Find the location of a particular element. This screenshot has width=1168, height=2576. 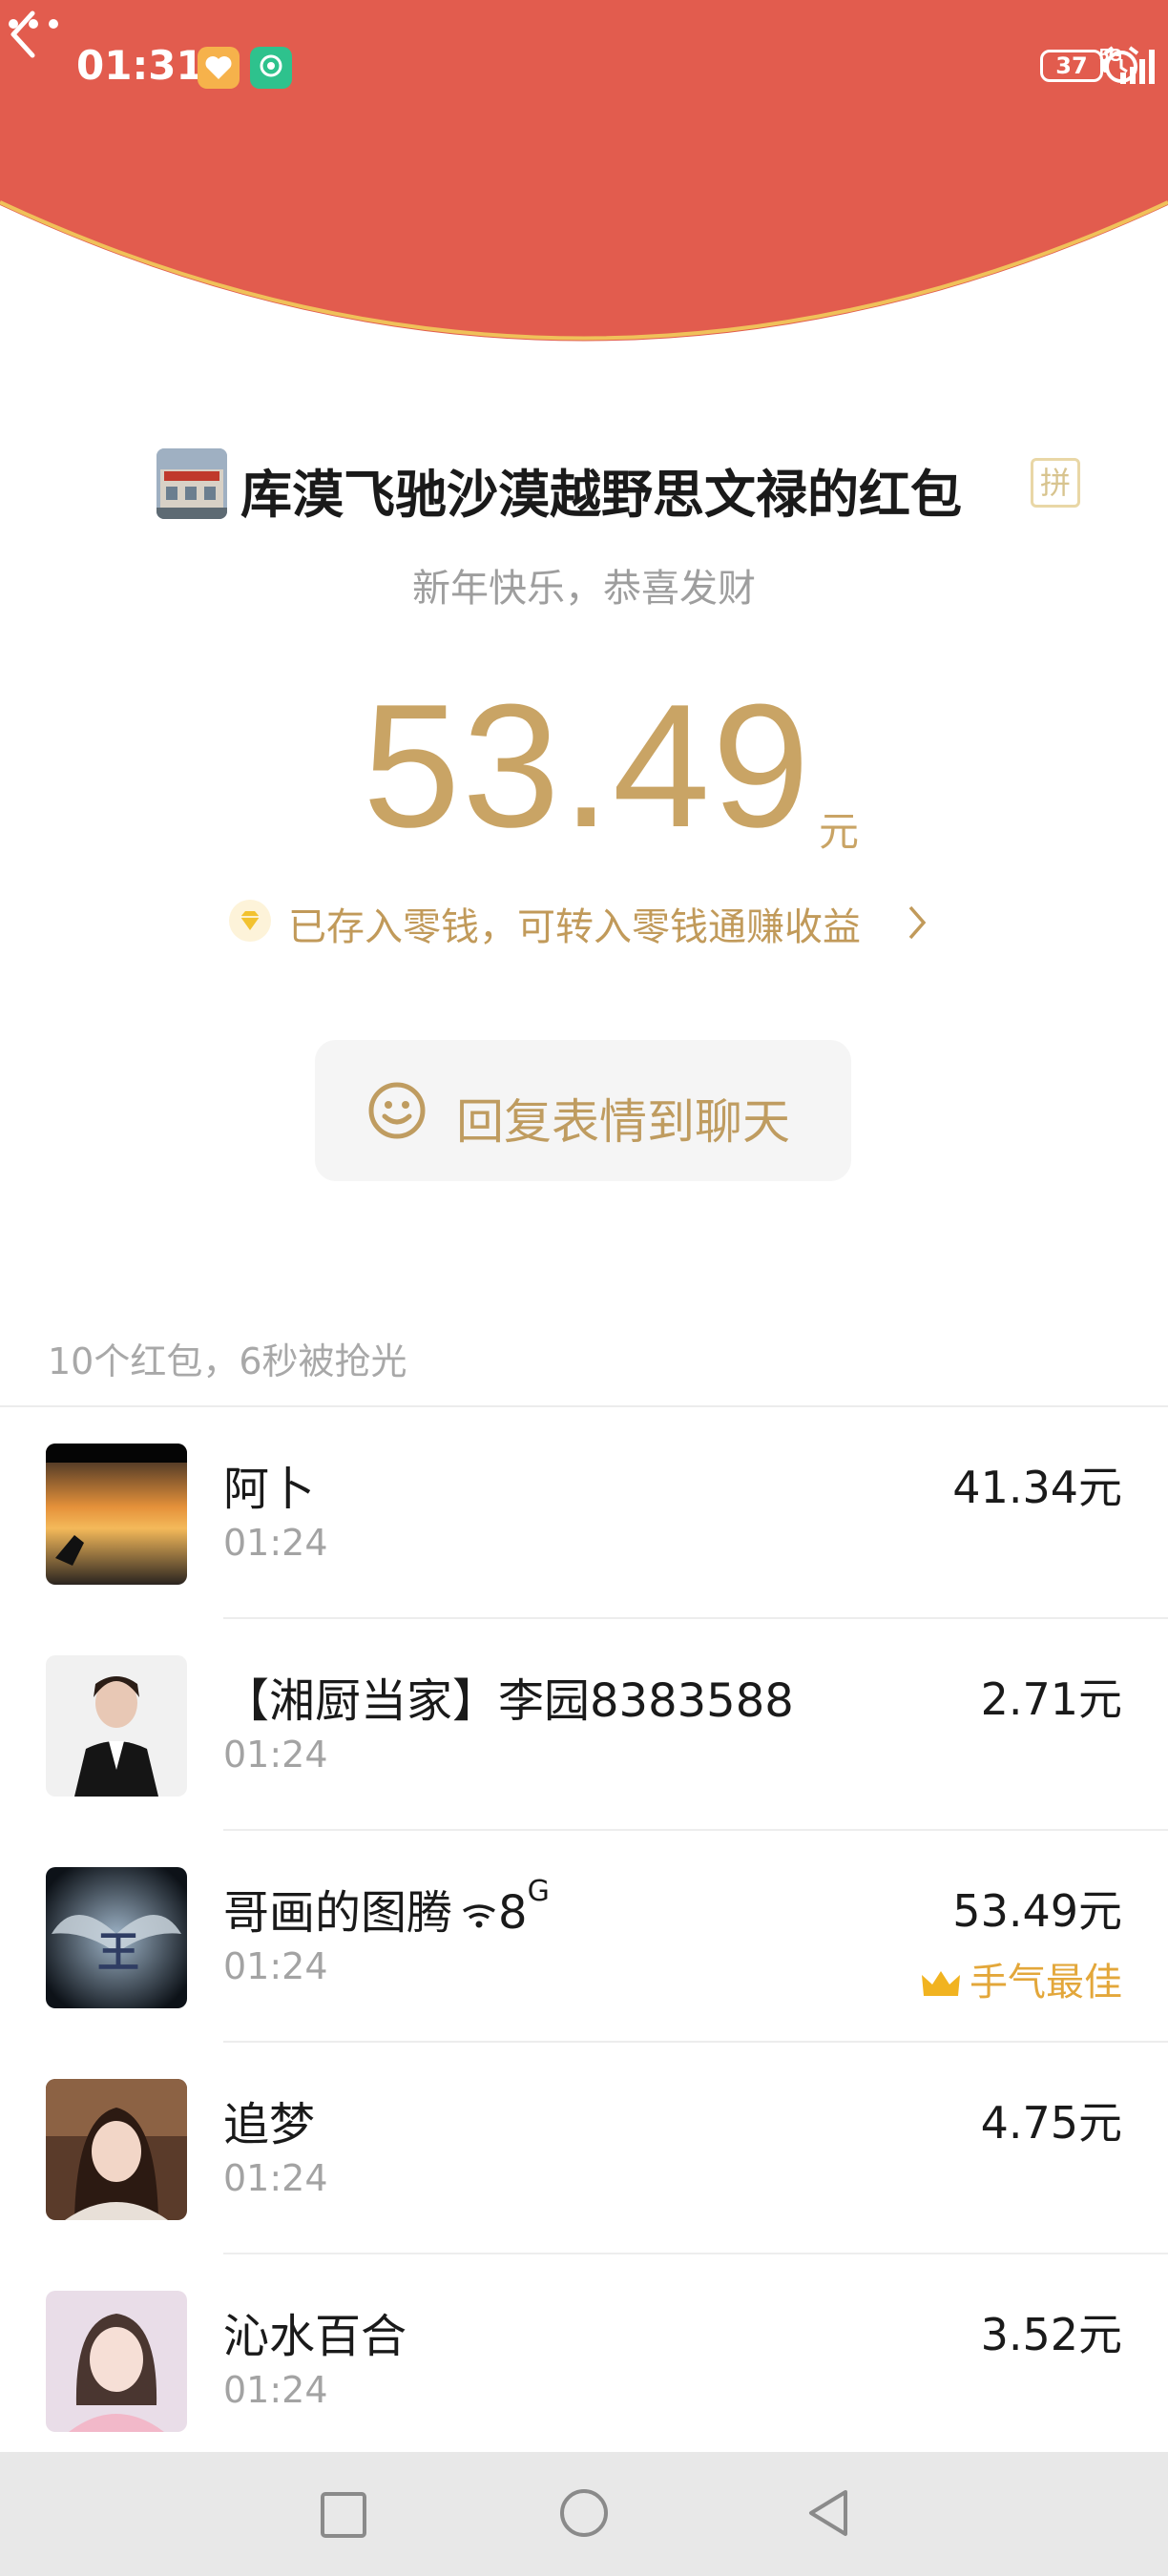

crown-icon is located at coordinates (941, 1983).